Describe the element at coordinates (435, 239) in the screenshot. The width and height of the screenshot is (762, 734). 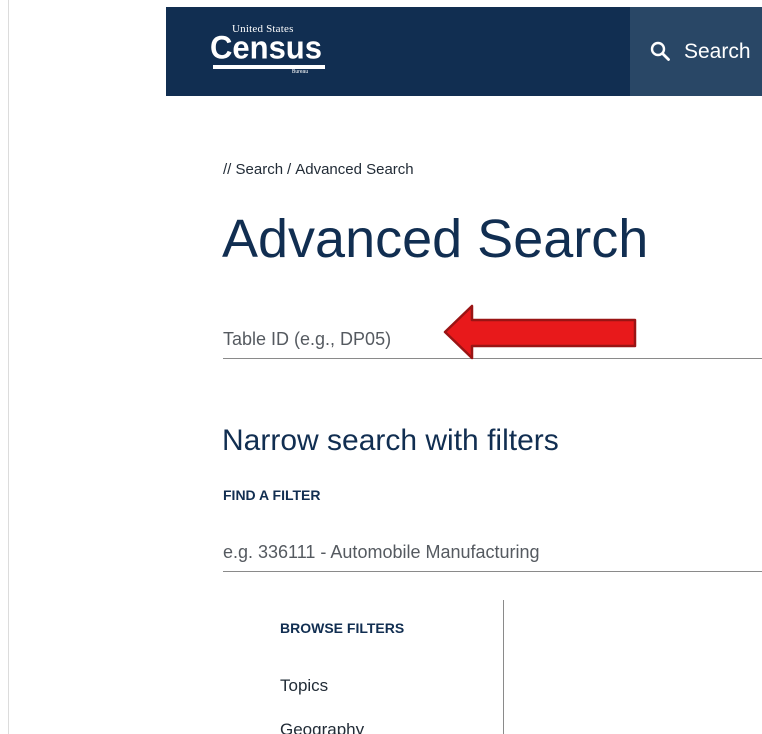
I see `page-title: Advanced Search` at that location.